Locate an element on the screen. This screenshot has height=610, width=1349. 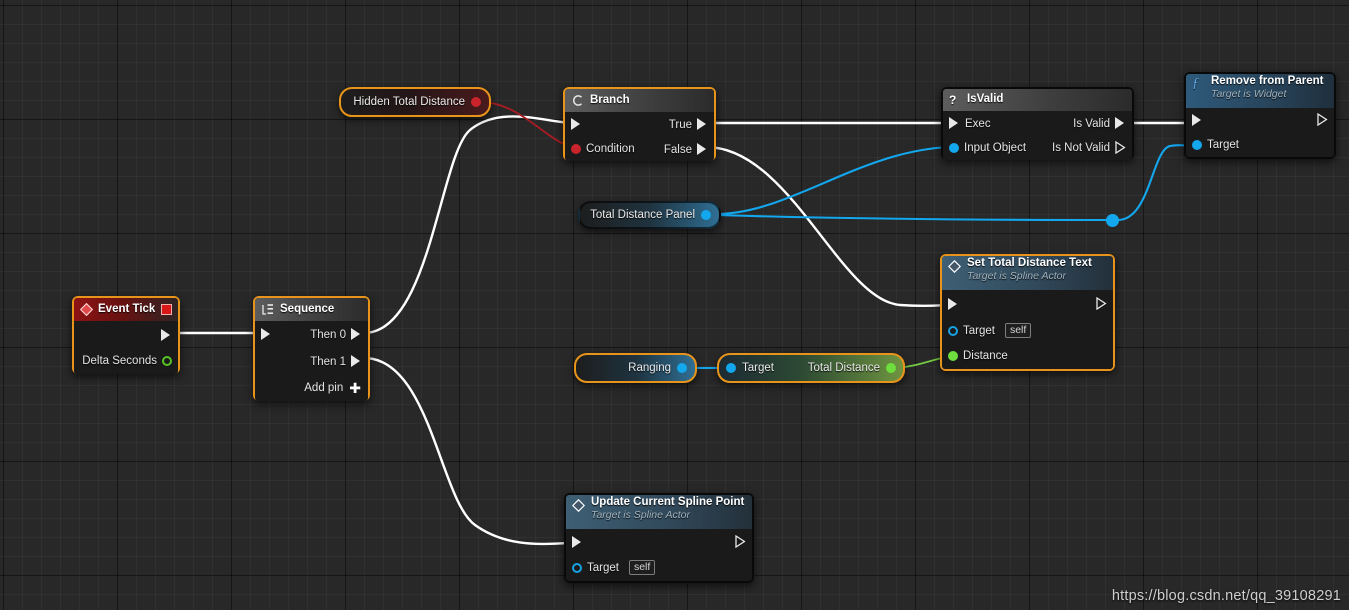
node-branch: Branch True Condition False is located at coordinates (639, 124).